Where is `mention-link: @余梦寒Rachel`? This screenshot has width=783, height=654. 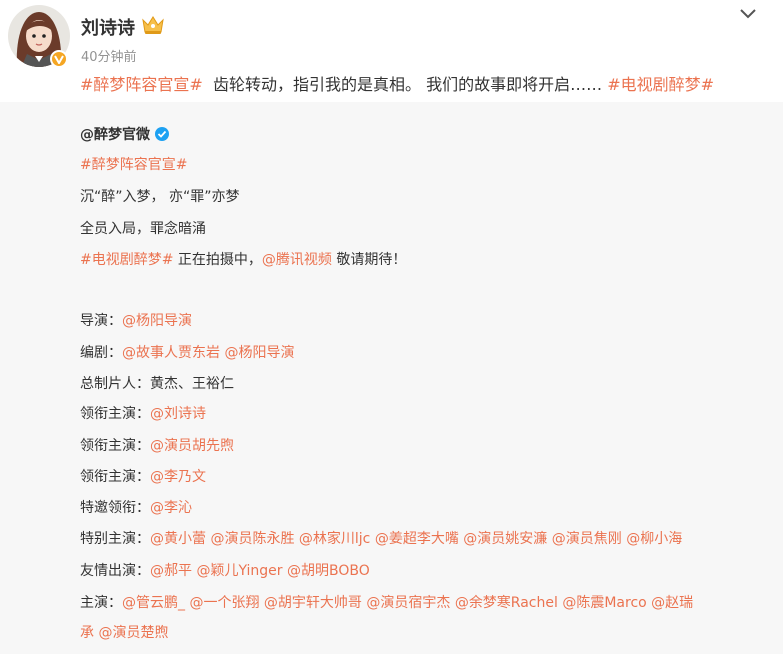 mention-link: @余梦寒Rachel is located at coordinates (509, 603).